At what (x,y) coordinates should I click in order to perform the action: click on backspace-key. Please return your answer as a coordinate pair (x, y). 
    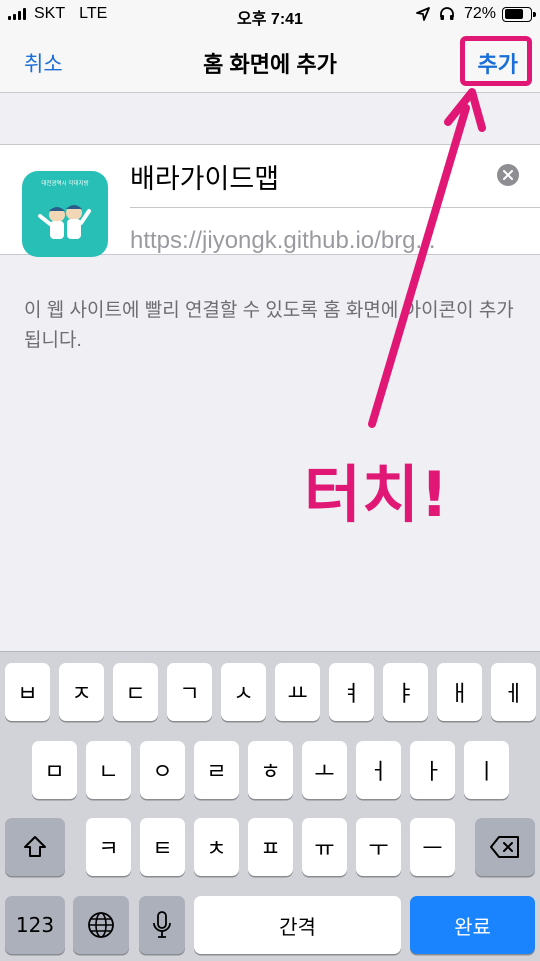
    Looking at the image, I should click on (505, 847).